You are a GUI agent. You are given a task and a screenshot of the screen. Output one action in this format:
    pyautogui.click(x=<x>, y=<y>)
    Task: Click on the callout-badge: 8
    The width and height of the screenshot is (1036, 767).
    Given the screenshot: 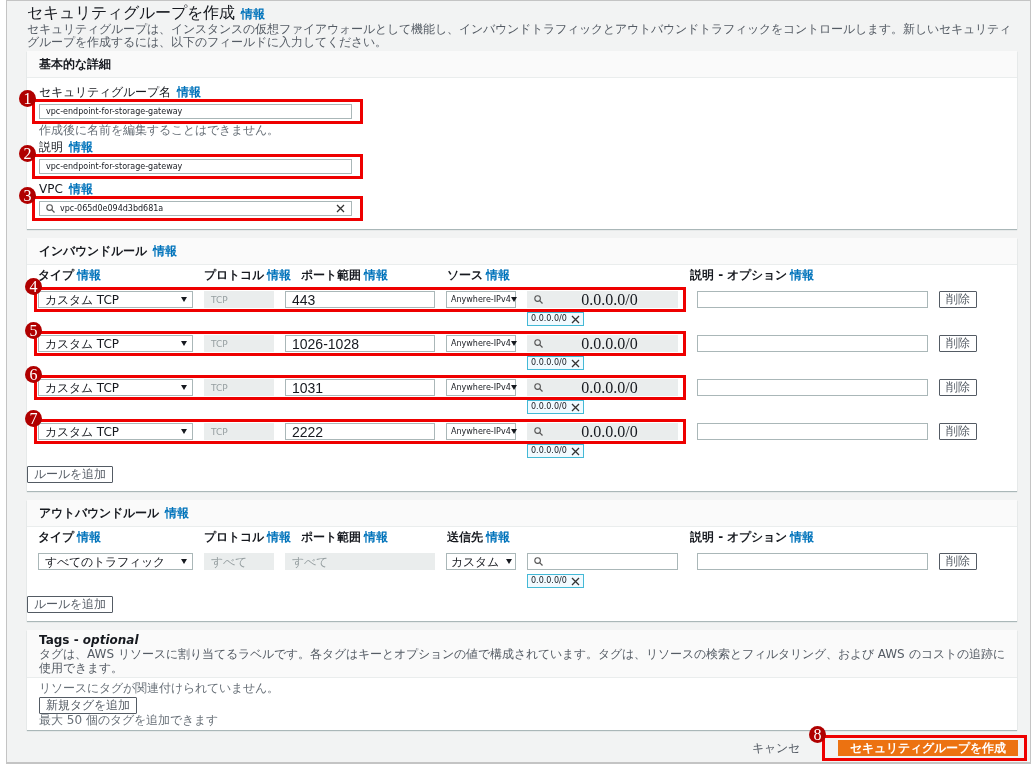 What is the action you would take?
    pyautogui.click(x=817, y=734)
    